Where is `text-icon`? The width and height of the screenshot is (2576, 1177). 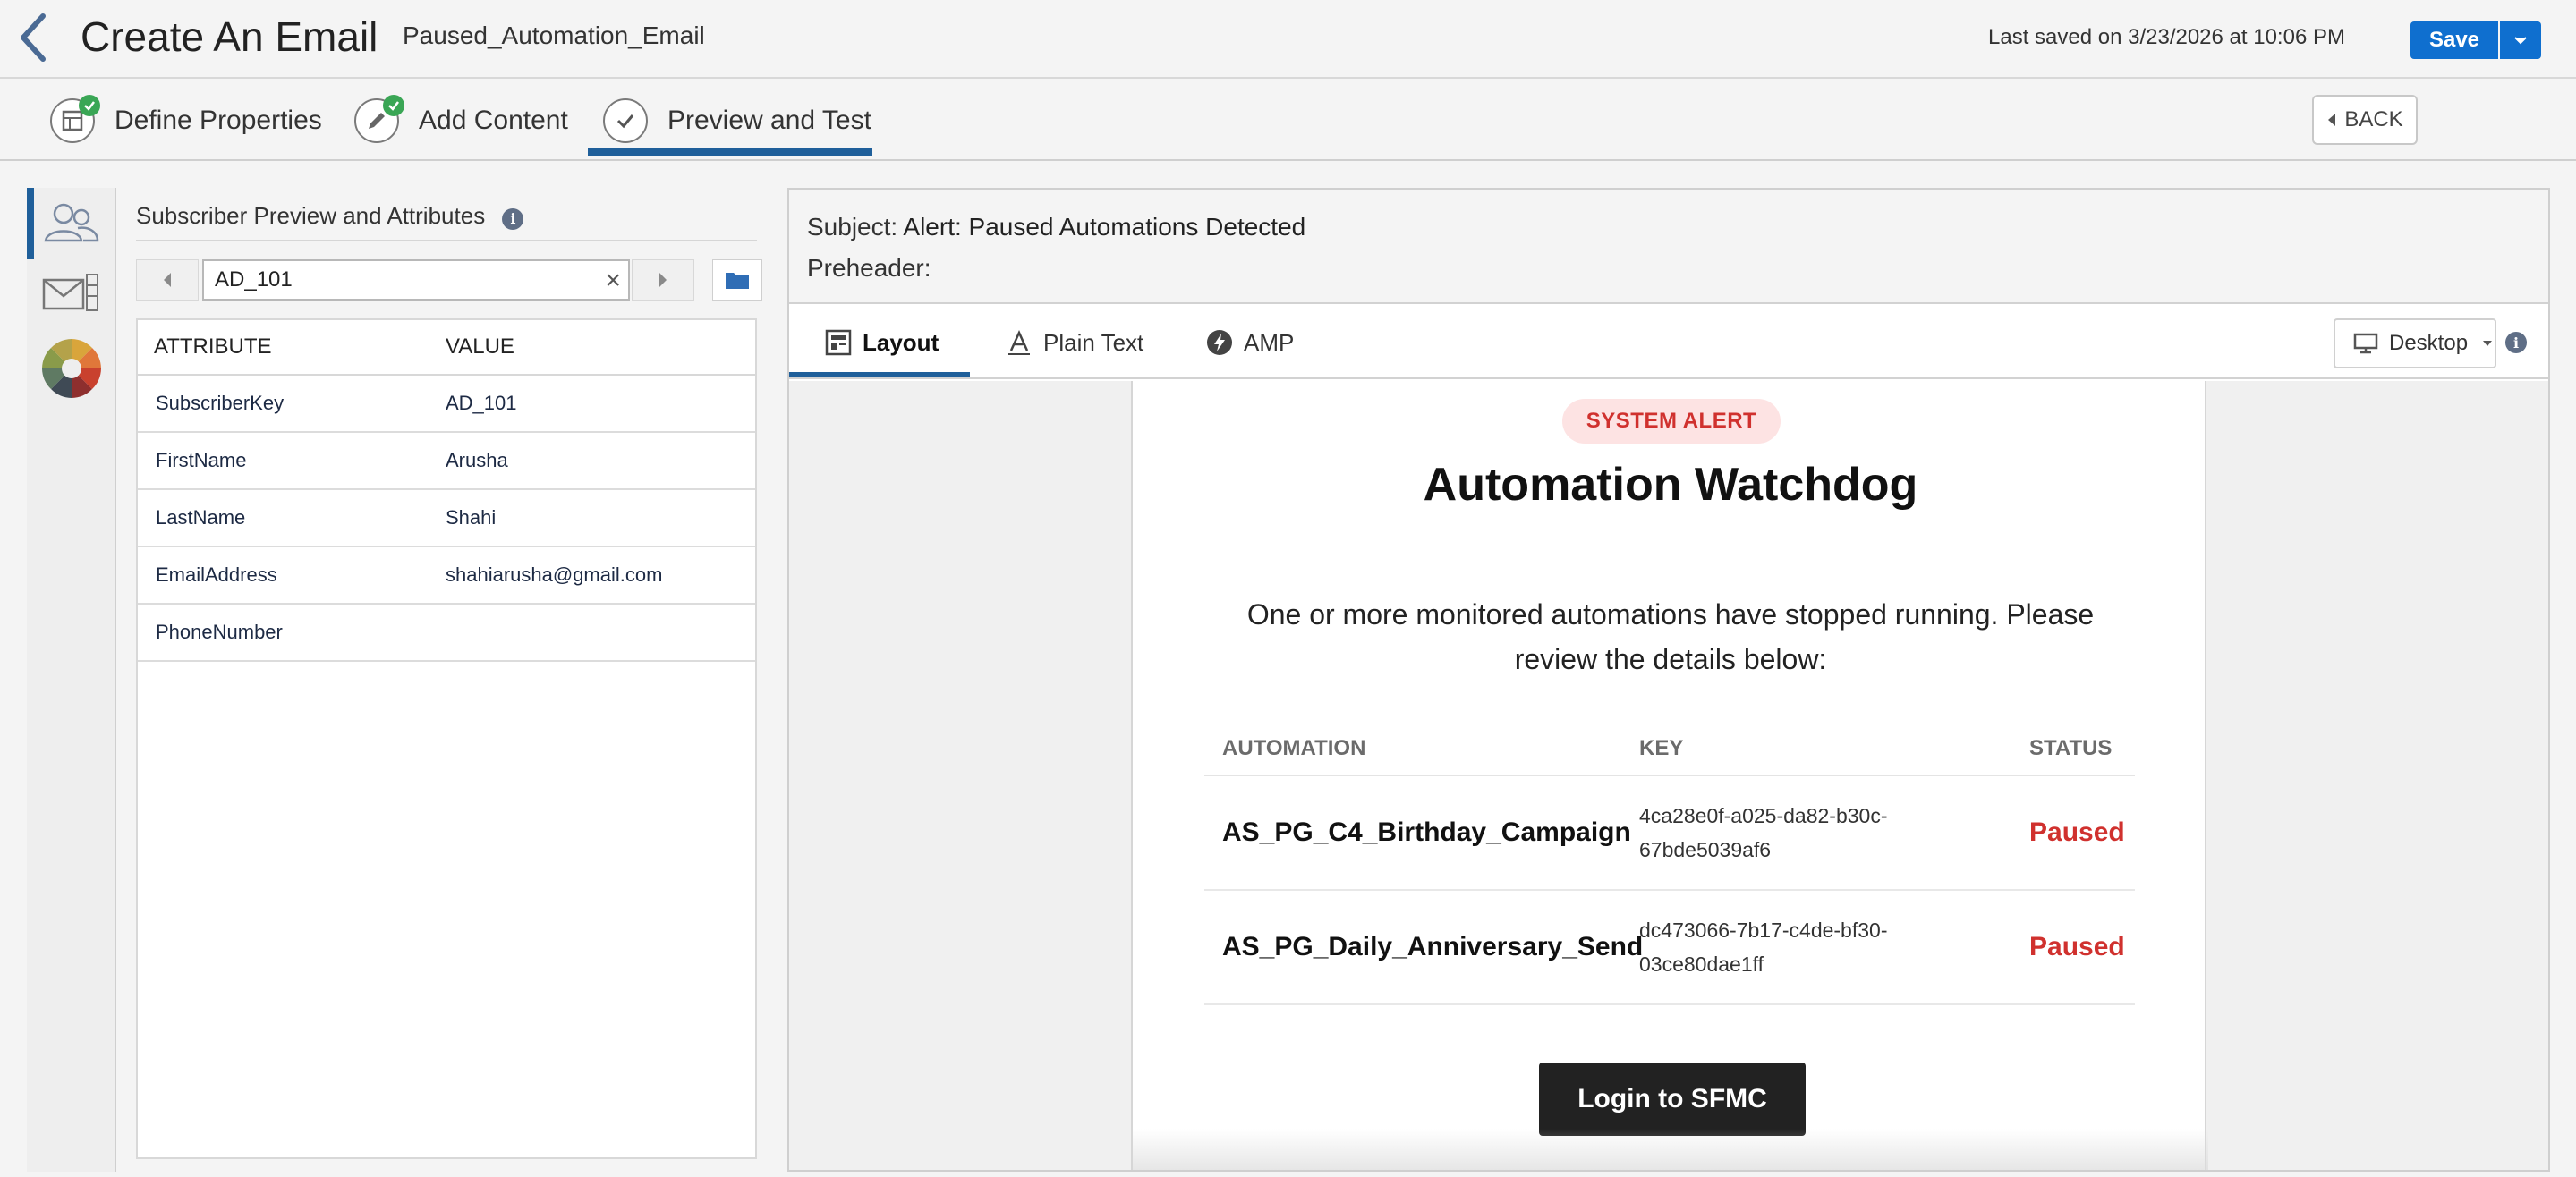
text-icon is located at coordinates (1019, 342).